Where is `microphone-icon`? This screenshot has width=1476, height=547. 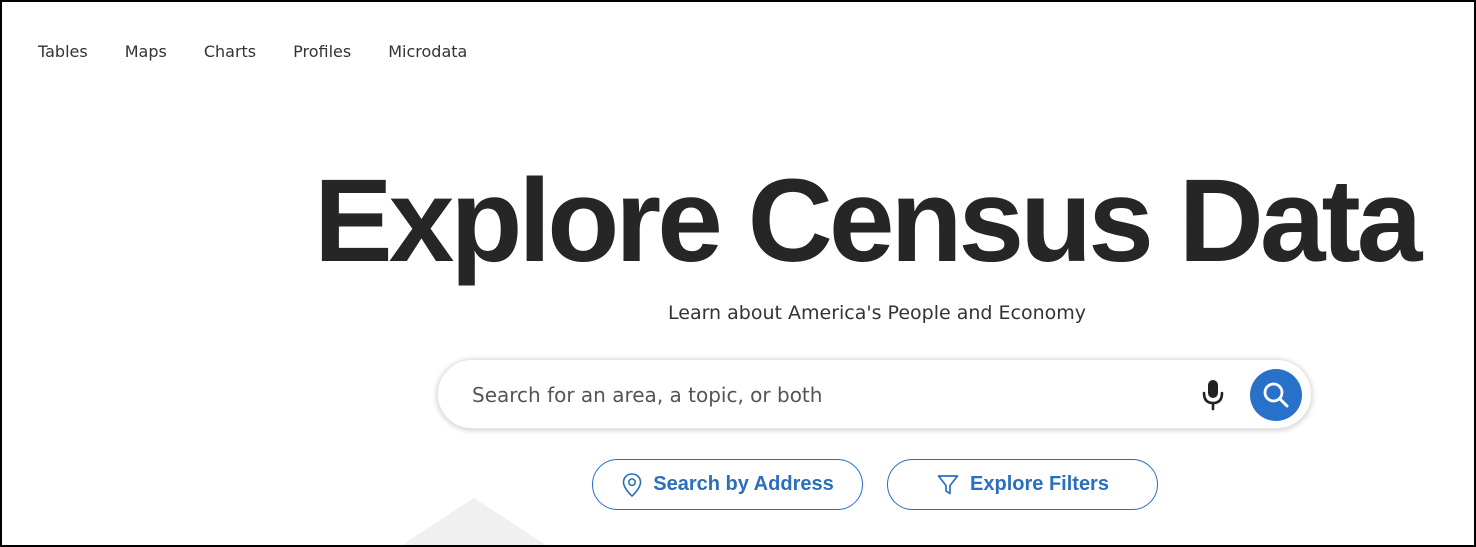
microphone-icon is located at coordinates (1213, 395).